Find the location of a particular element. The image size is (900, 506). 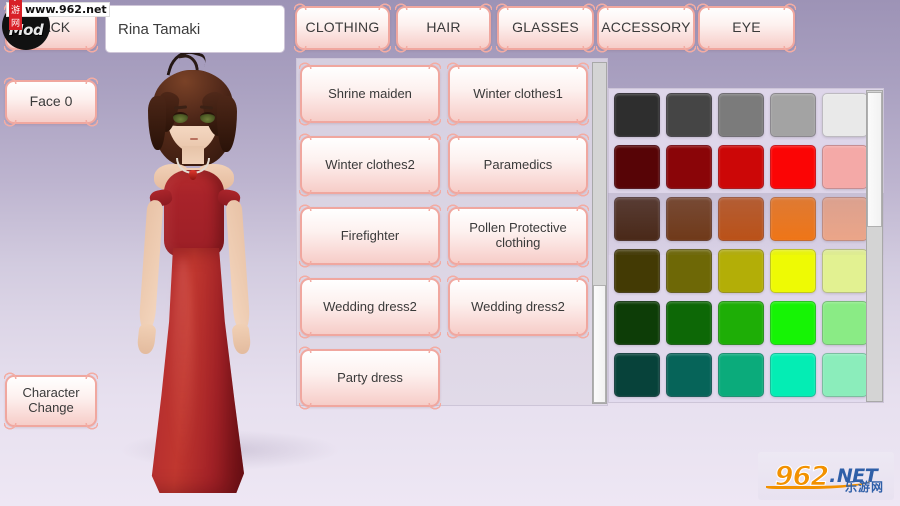

clothing-item: Shrine maiden is located at coordinates (370, 94).